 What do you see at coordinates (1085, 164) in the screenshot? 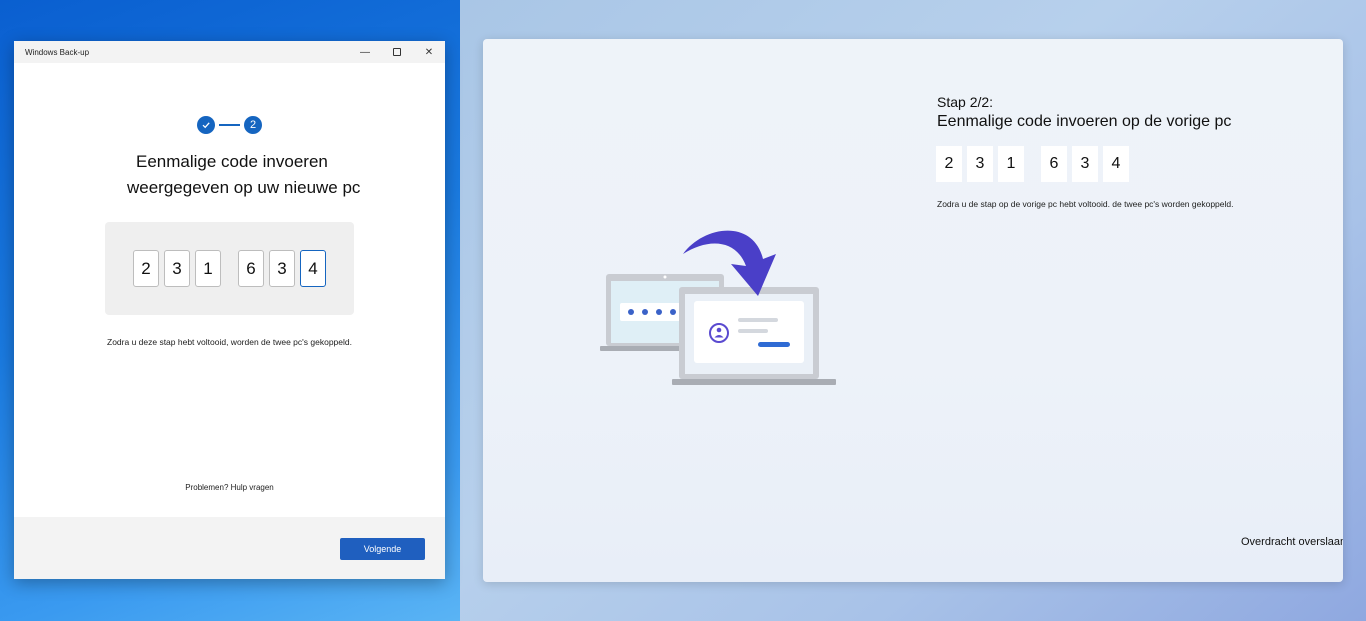
I see `panel-code-digit-5: 3` at bounding box center [1085, 164].